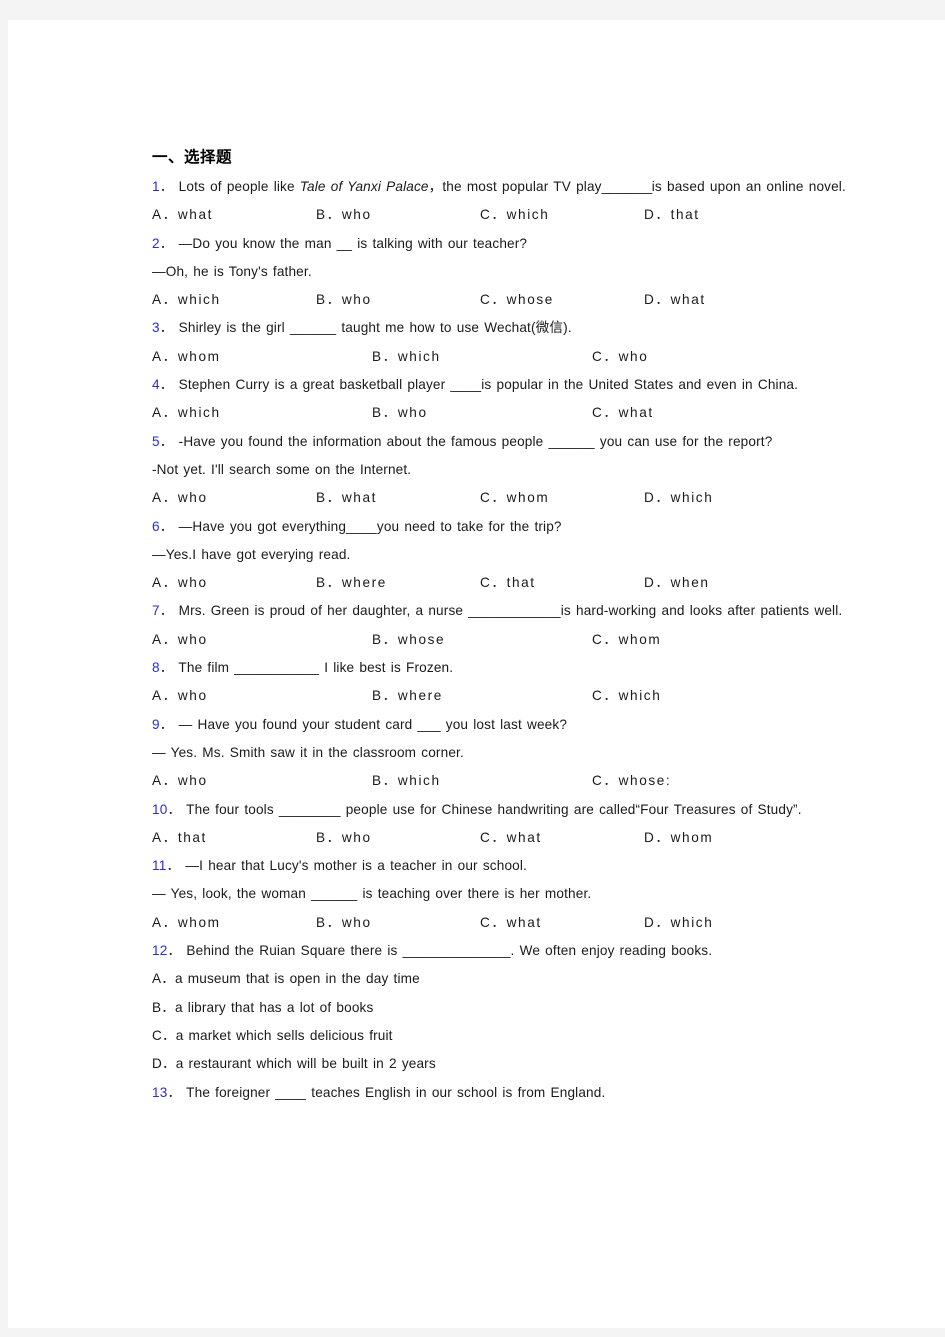  I want to click on question-12-option-b: B．a library that has a lot of books, so click(502, 1008).